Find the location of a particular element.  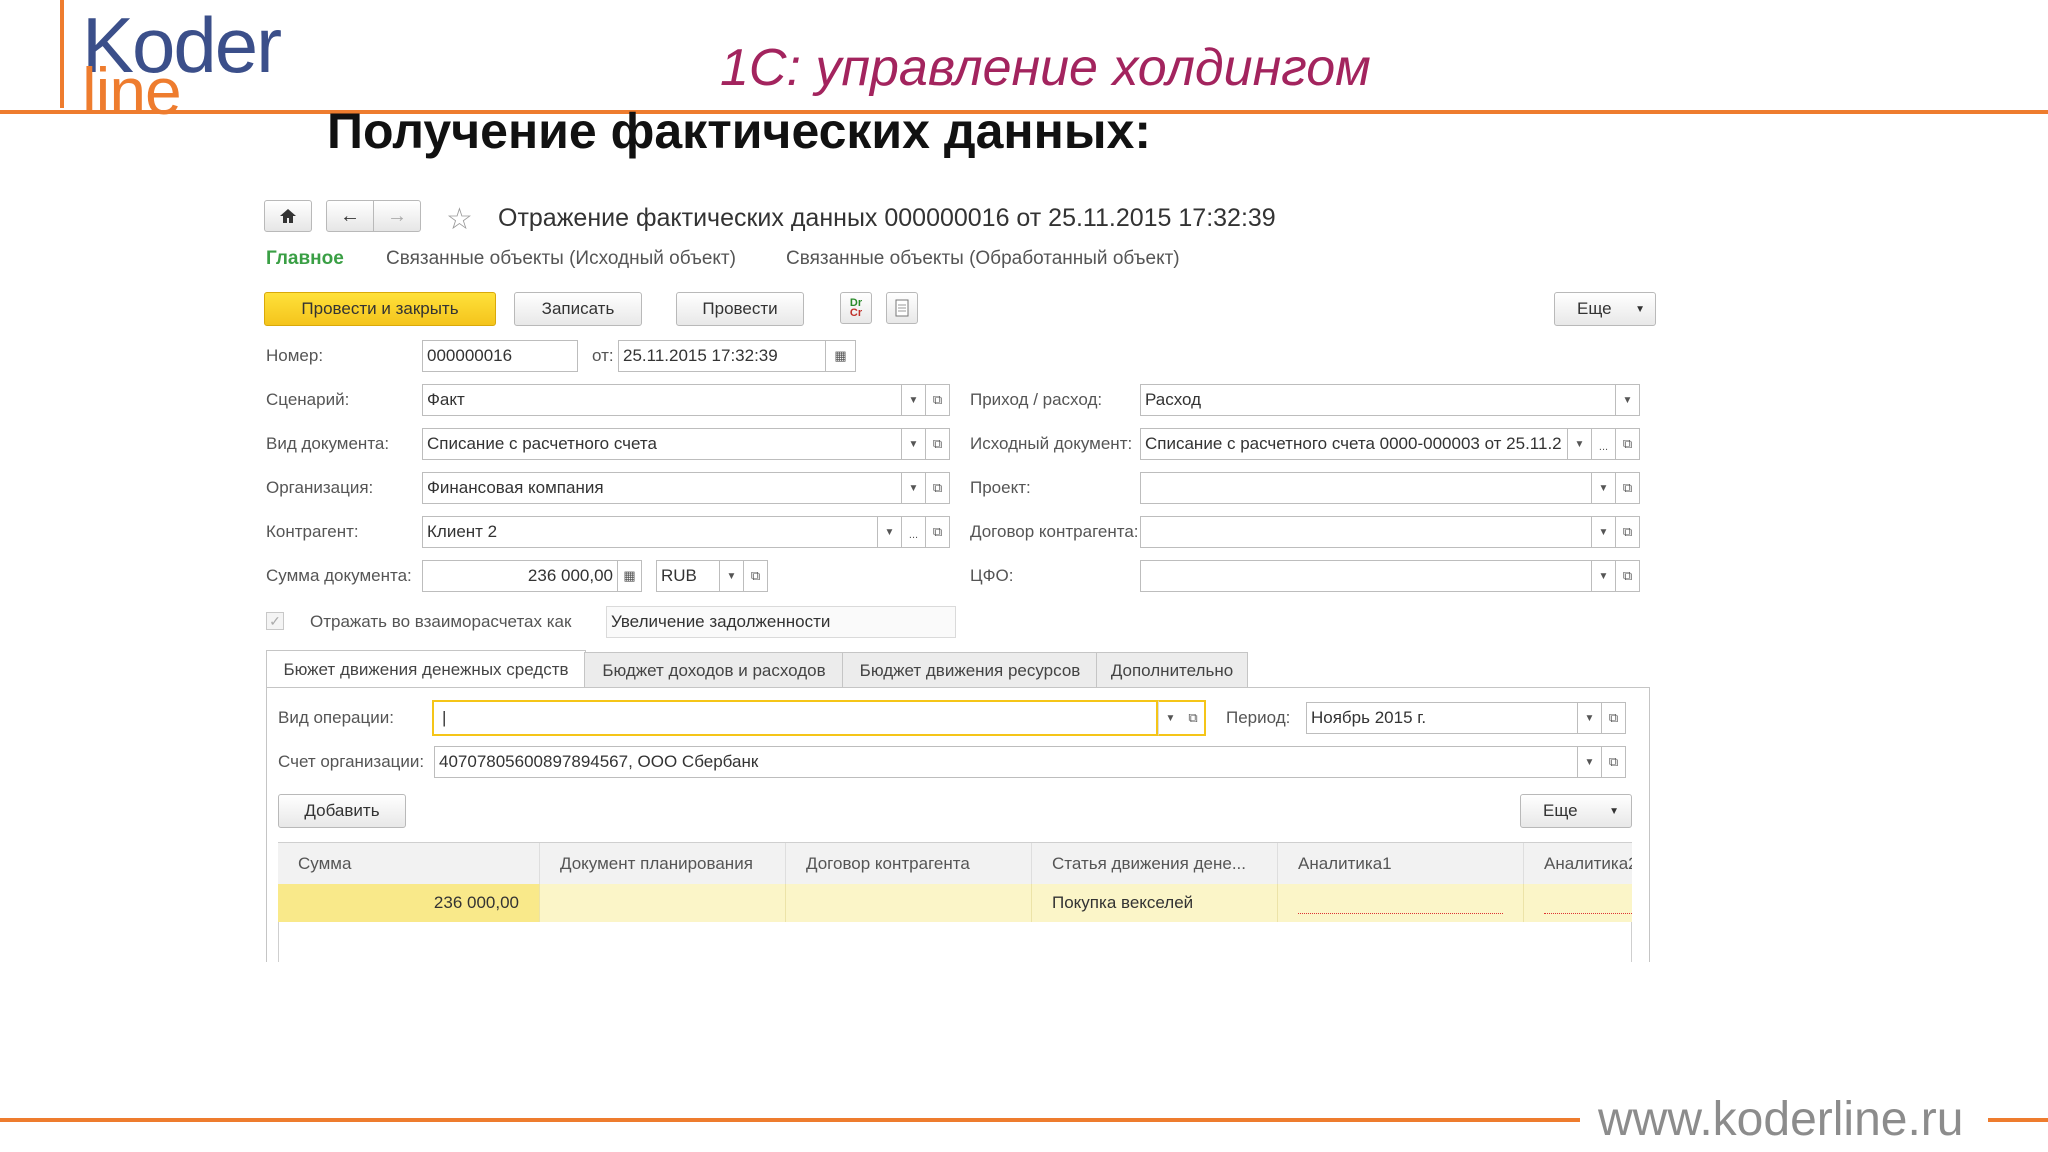

currency-dropdown: ▼ is located at coordinates (732, 576).